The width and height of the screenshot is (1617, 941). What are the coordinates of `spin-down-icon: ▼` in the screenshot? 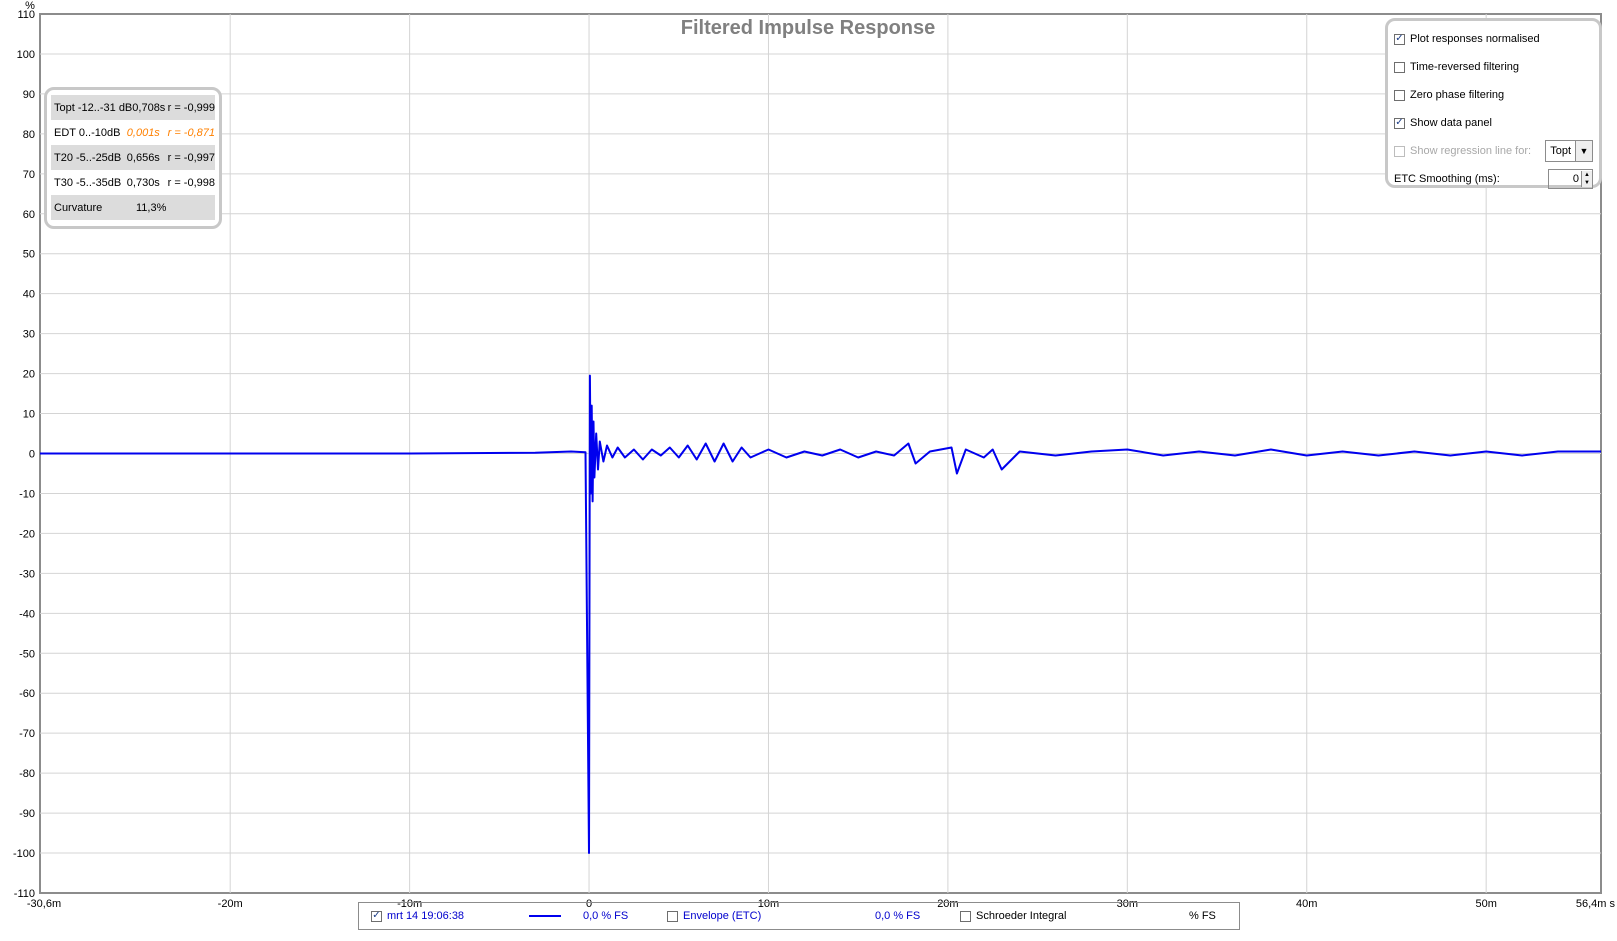 It's located at (1587, 183).